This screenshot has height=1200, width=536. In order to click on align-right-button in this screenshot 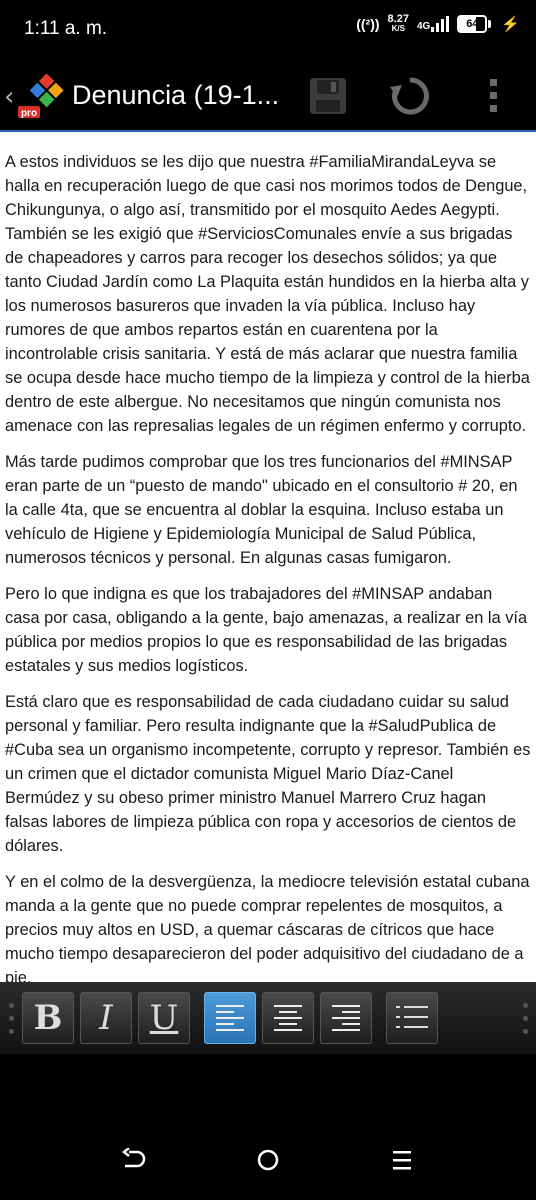, I will do `click(346, 1018)`.